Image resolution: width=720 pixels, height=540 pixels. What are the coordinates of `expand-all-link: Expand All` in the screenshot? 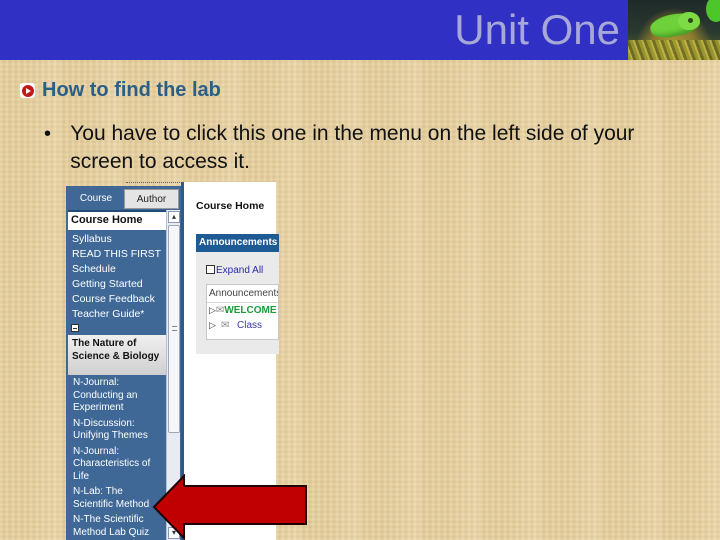 It's located at (234, 270).